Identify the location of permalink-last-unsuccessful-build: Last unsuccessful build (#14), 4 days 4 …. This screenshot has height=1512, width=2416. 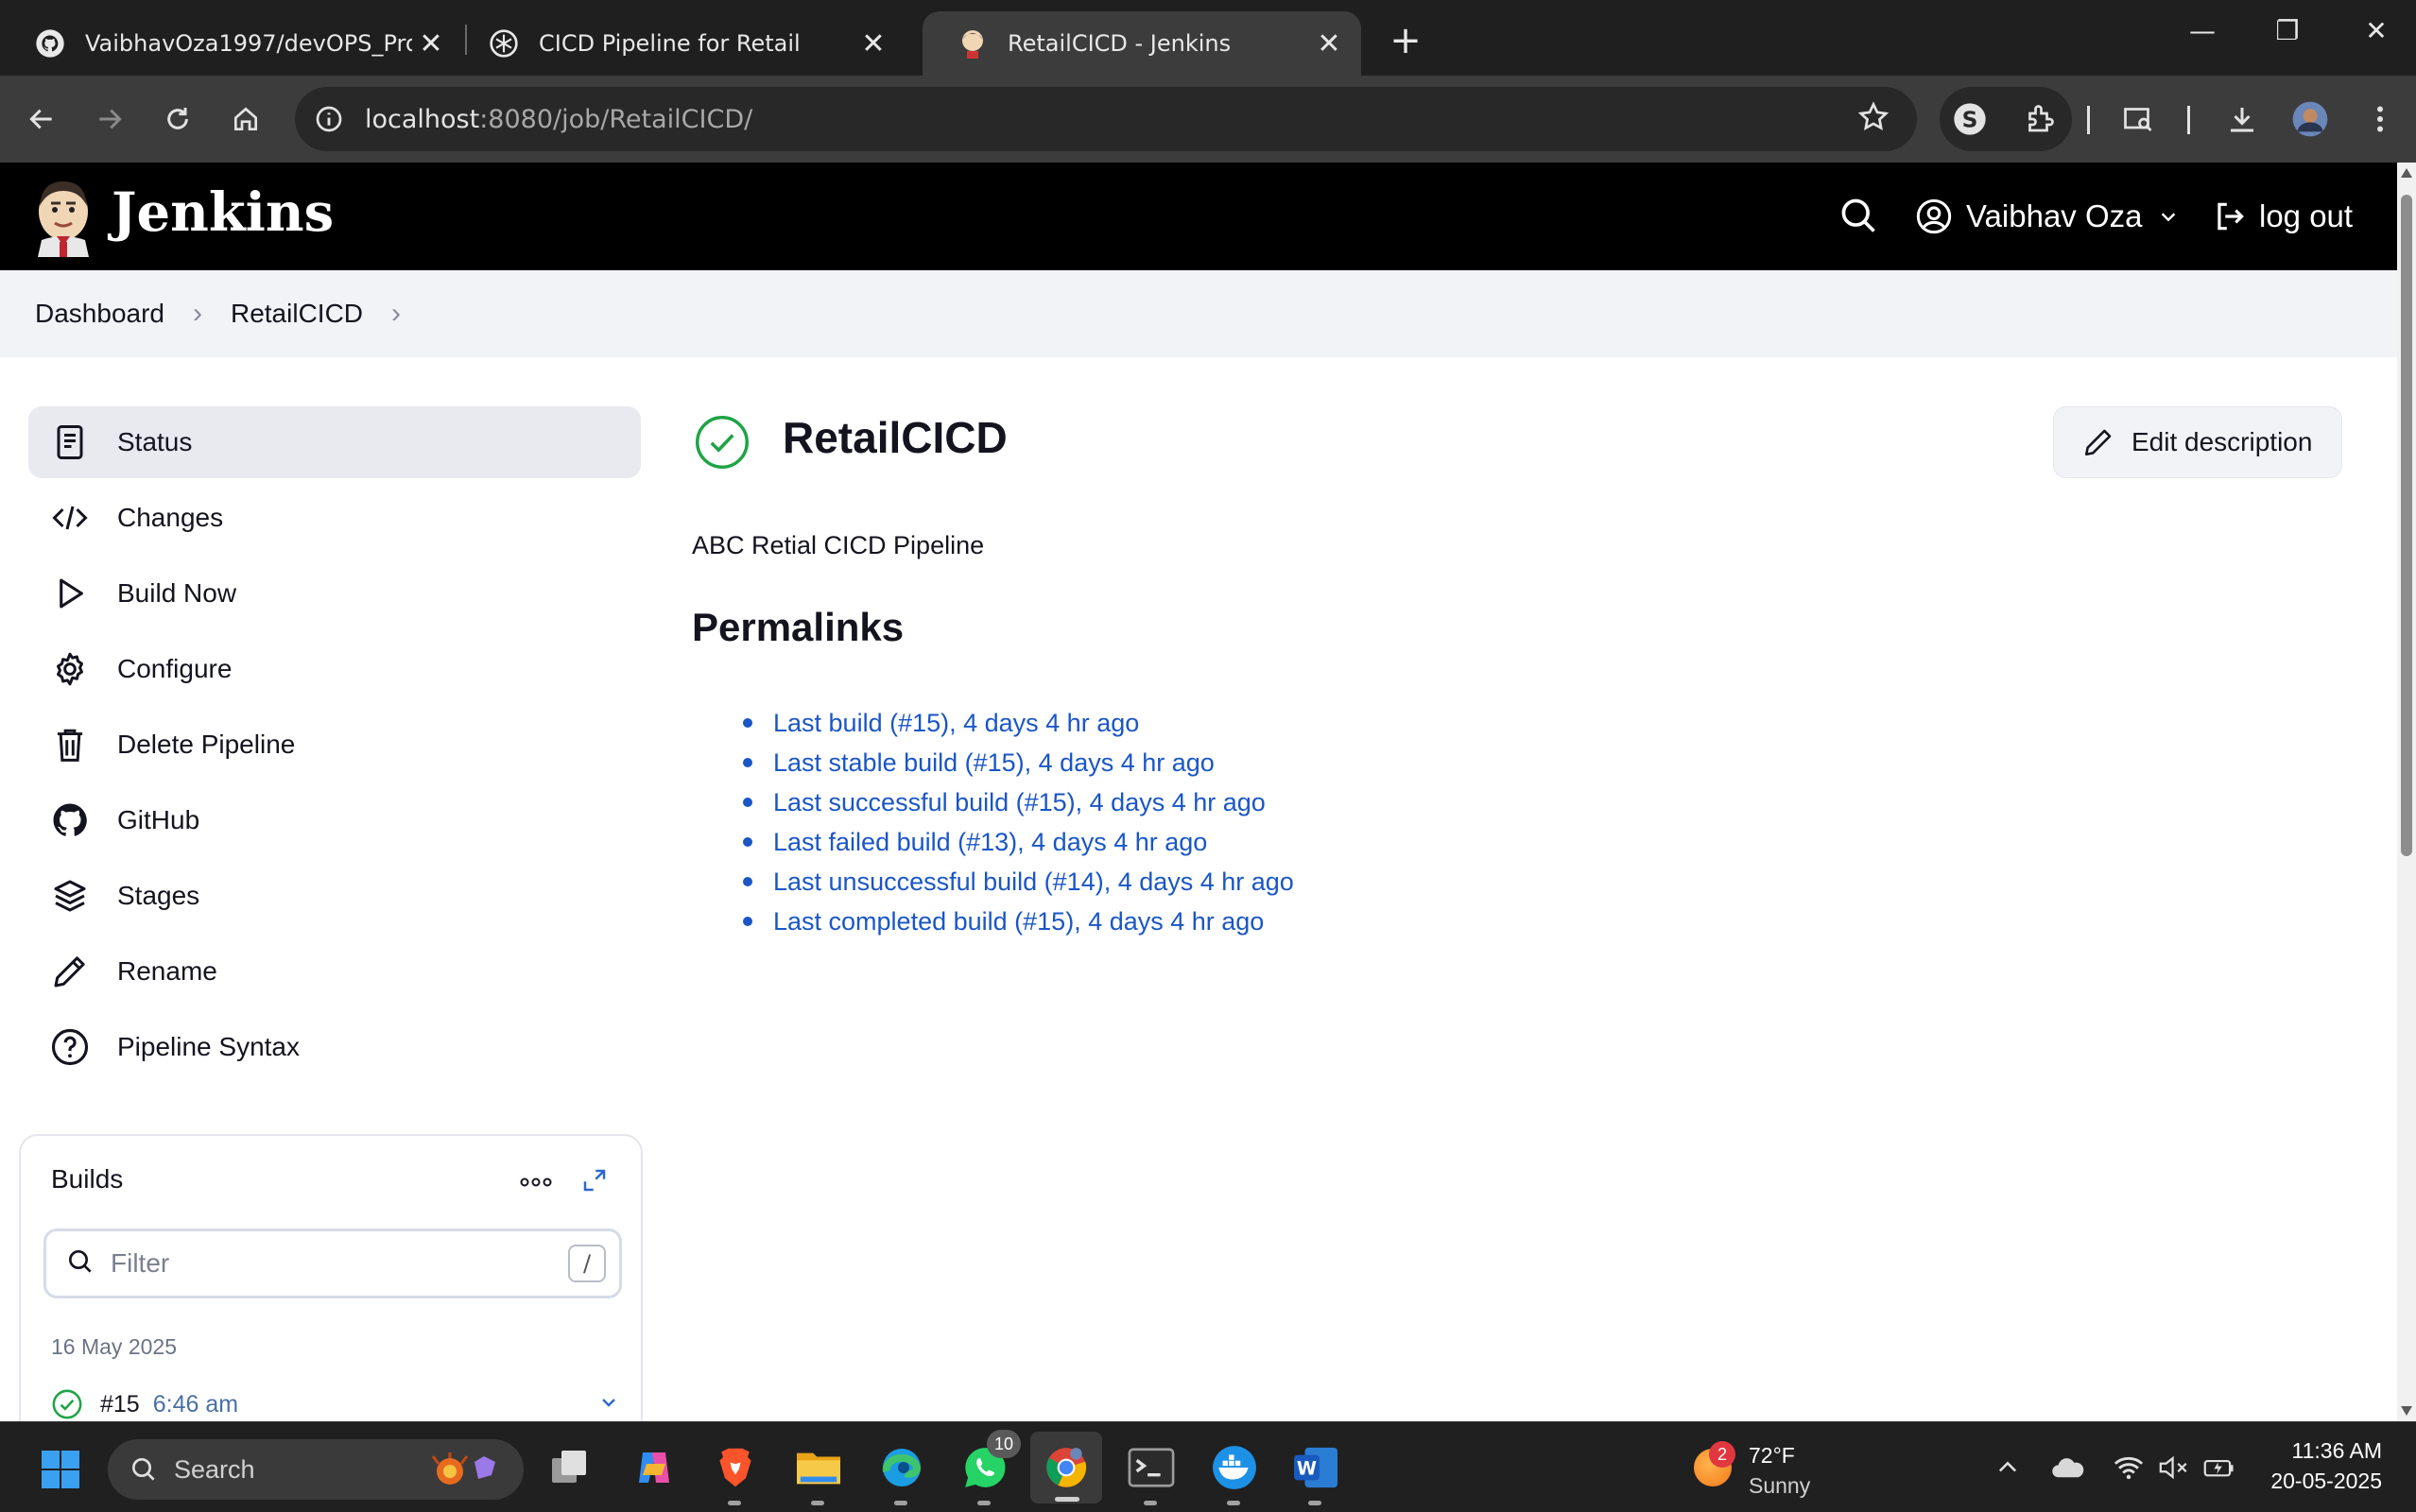
(1033, 882).